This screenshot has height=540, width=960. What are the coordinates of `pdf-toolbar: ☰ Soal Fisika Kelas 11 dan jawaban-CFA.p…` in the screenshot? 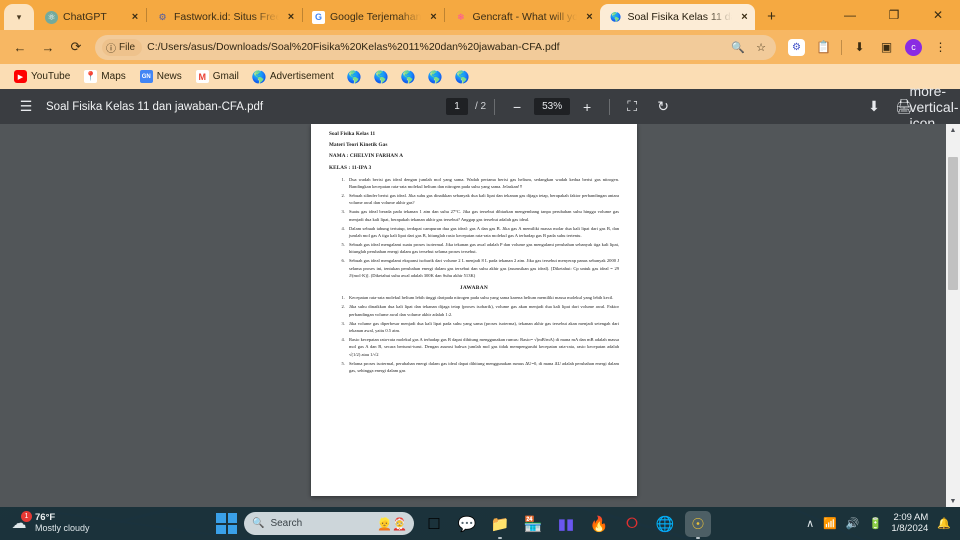 It's located at (480, 107).